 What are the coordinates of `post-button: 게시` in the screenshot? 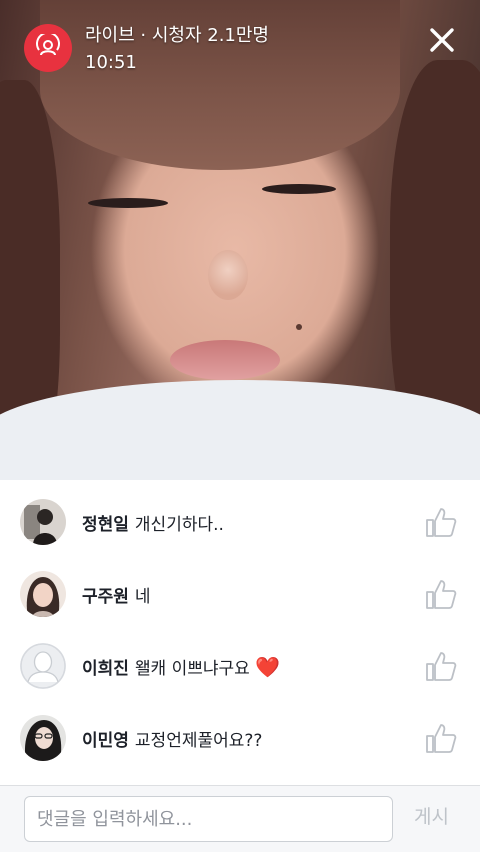 It's located at (431, 815).